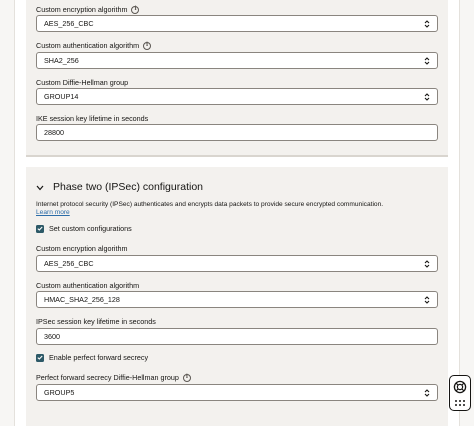 The height and width of the screenshot is (426, 474). I want to click on chevron-down-icon, so click(40, 187).